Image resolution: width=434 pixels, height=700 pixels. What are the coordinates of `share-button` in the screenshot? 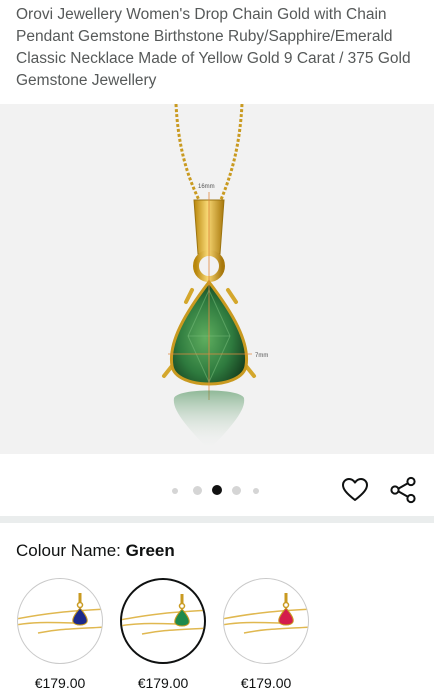 It's located at (403, 490).